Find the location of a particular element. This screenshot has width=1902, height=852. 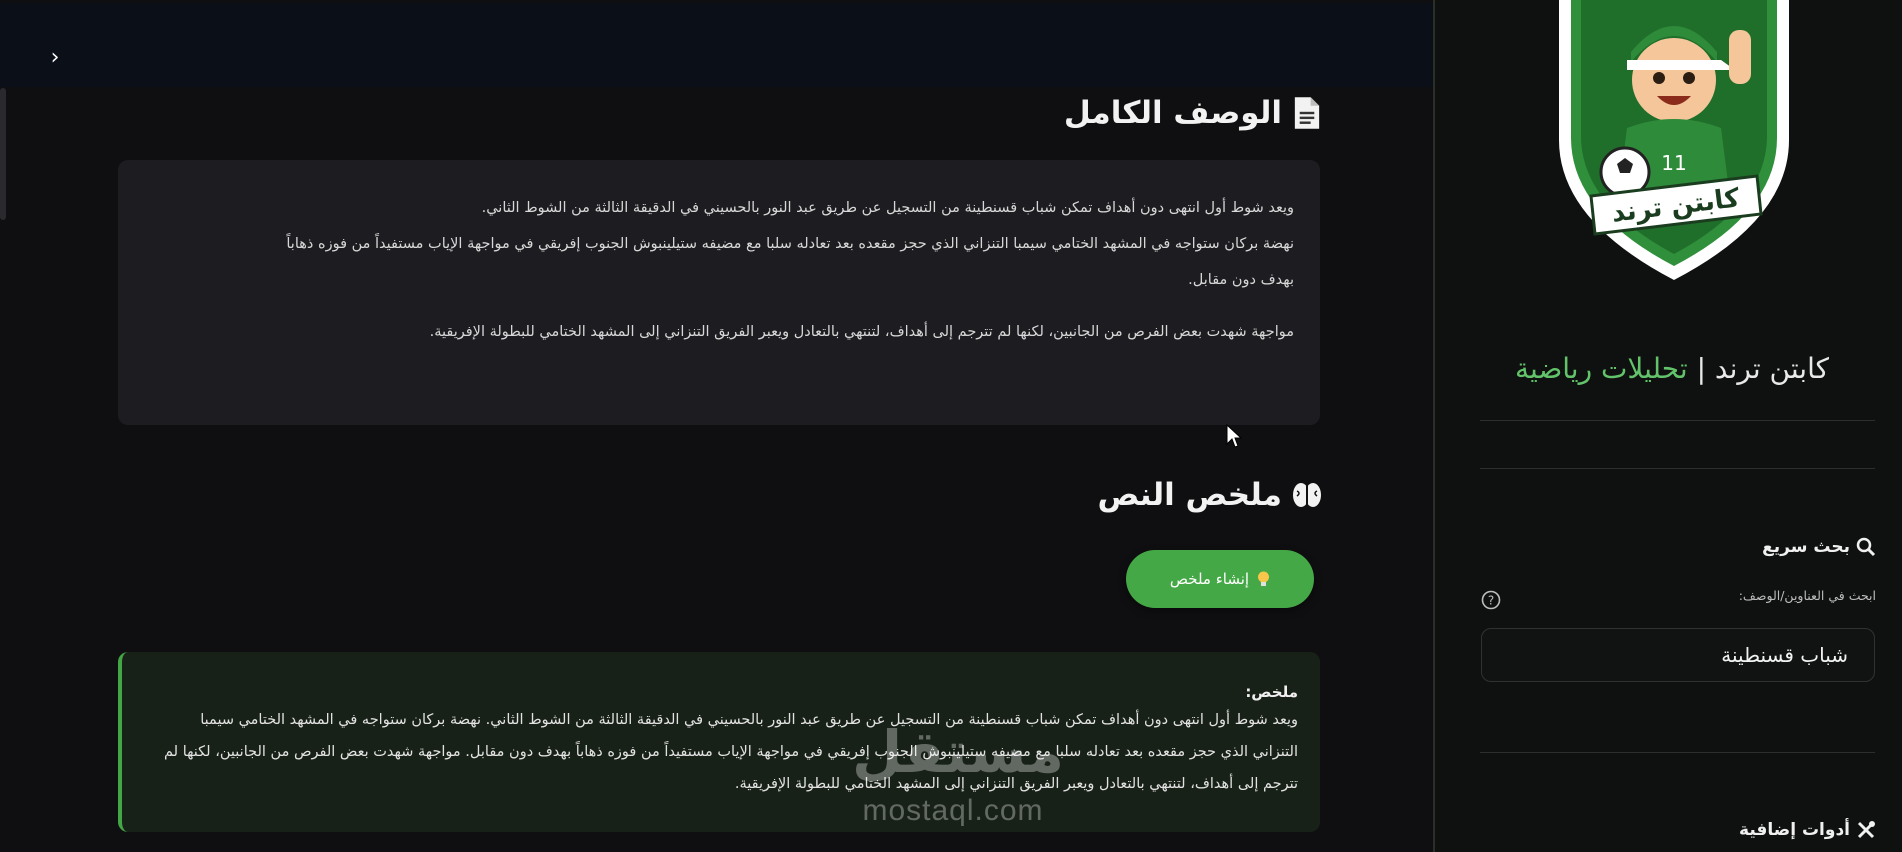

captain-trend-logo: 11 كابتن ترند is located at coordinates (1674, 140).